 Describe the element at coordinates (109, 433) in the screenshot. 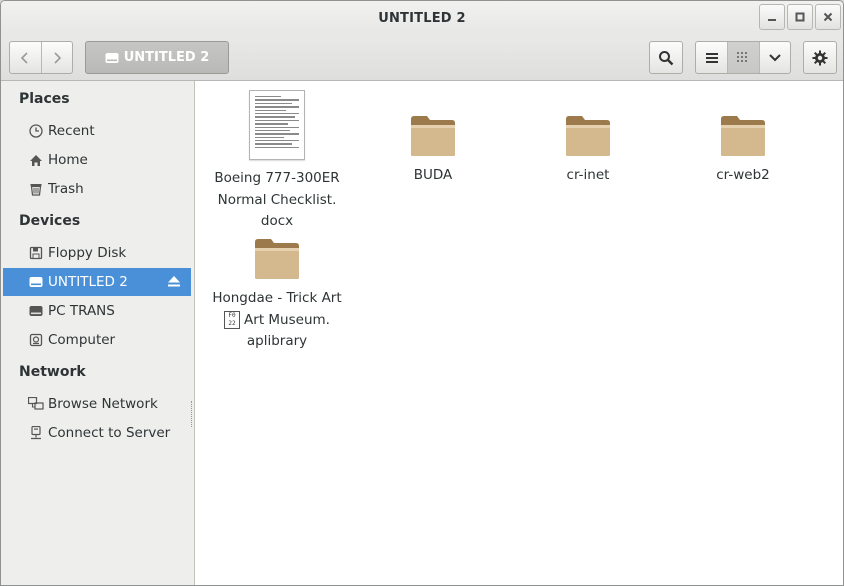

I see `sidebar-item-label: Connect to Server` at that location.